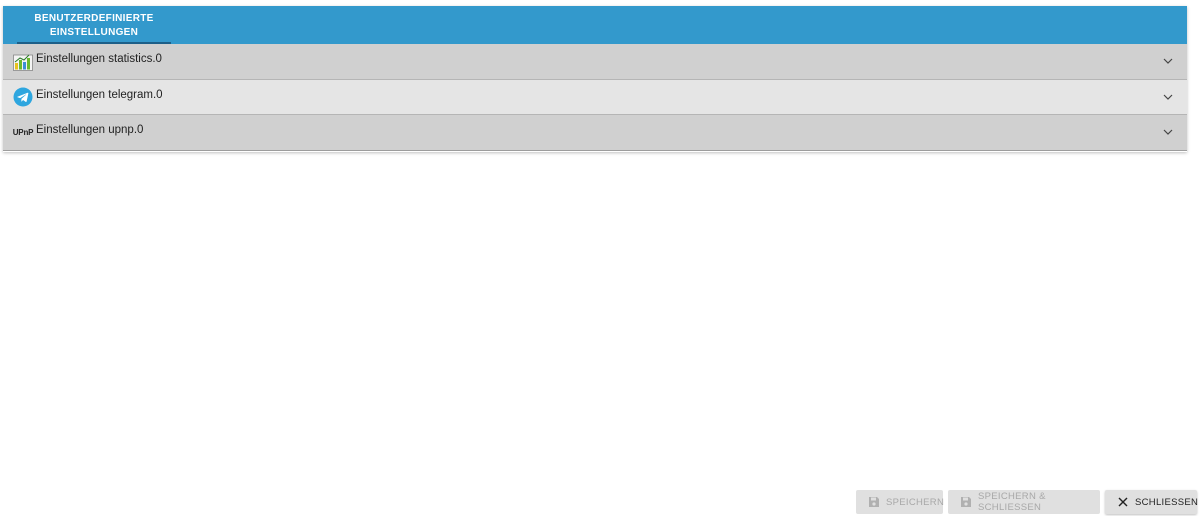  Describe the element at coordinates (1167, 502) in the screenshot. I see `close-button-label: SCHLIESSEN` at that location.